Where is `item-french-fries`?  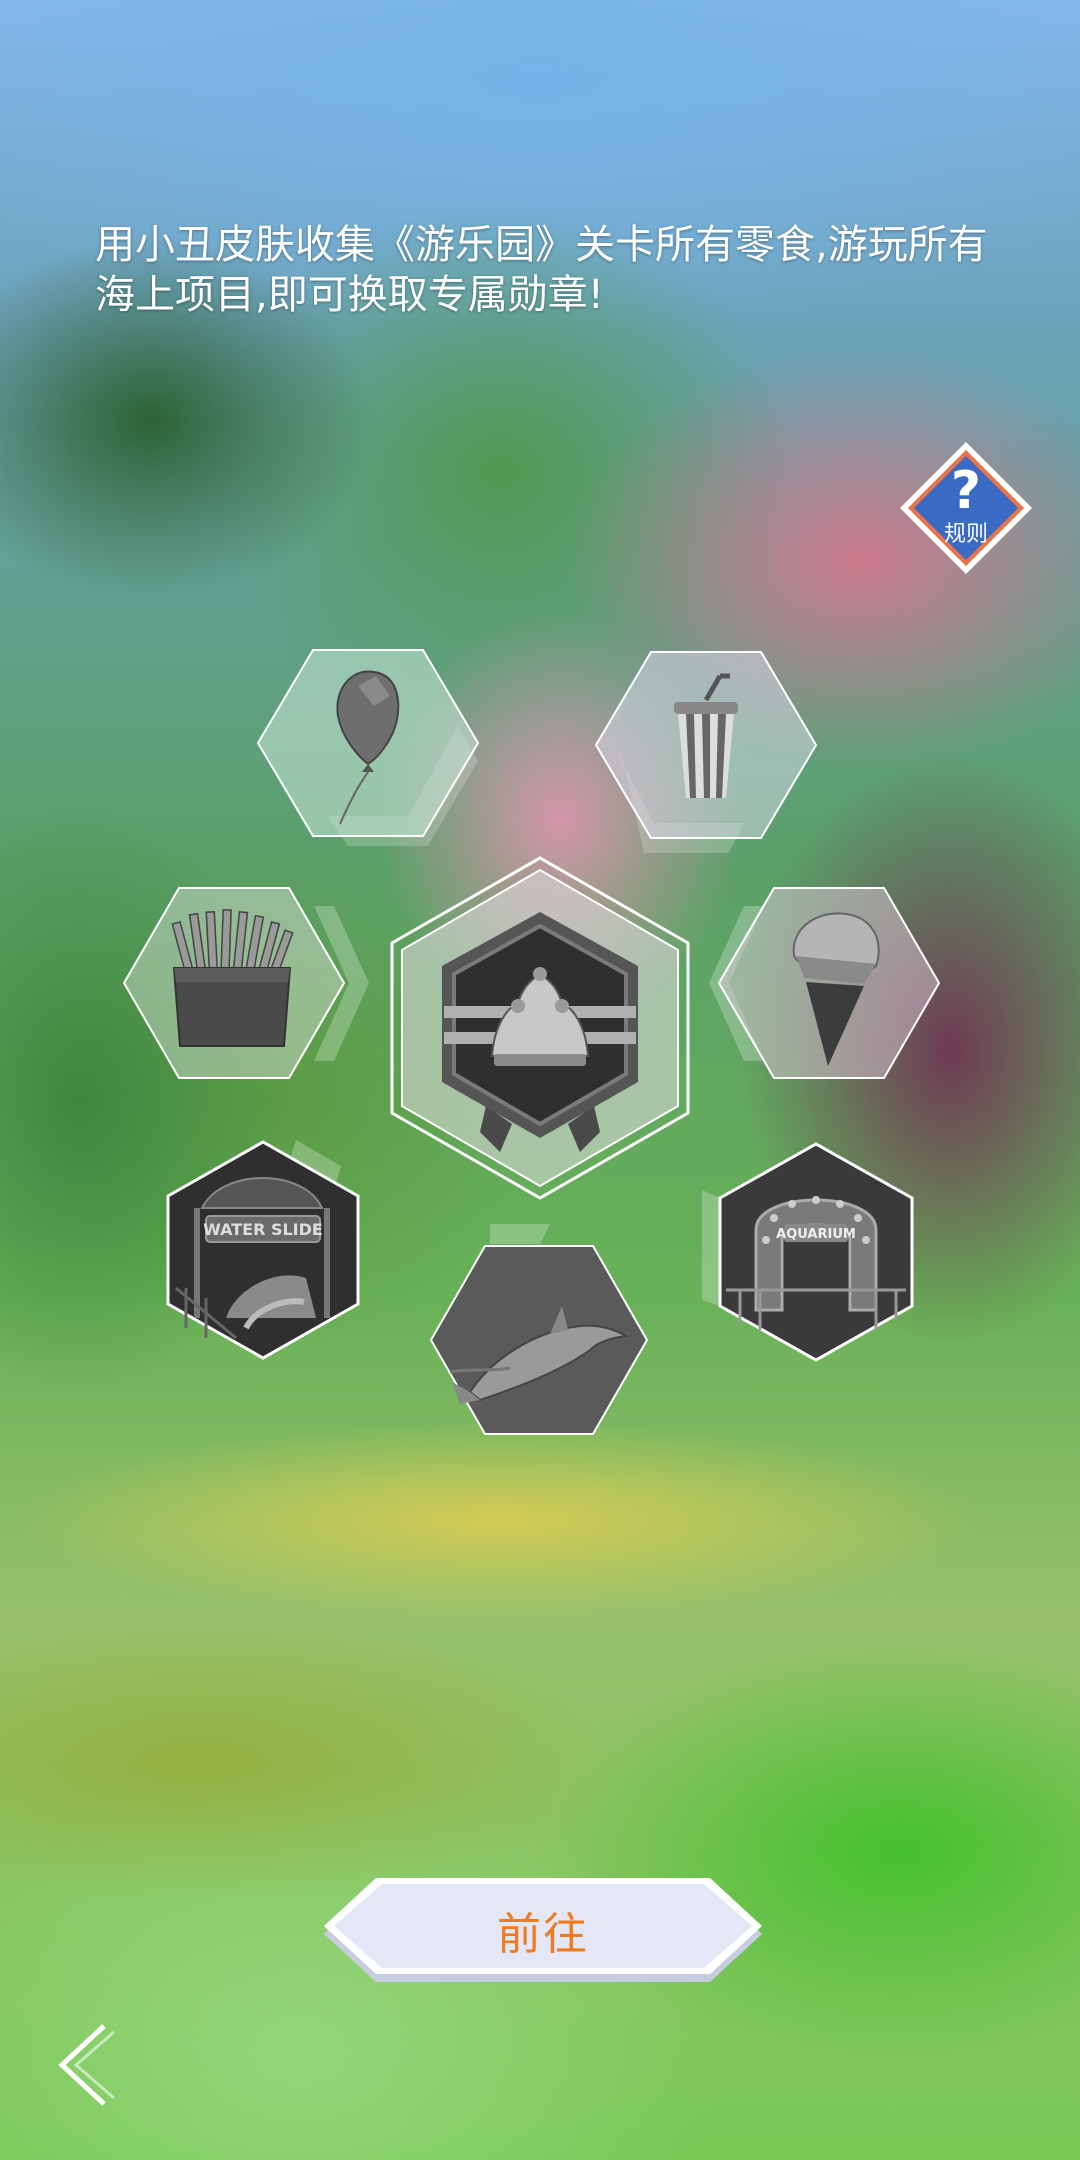
item-french-fries is located at coordinates (248, 986).